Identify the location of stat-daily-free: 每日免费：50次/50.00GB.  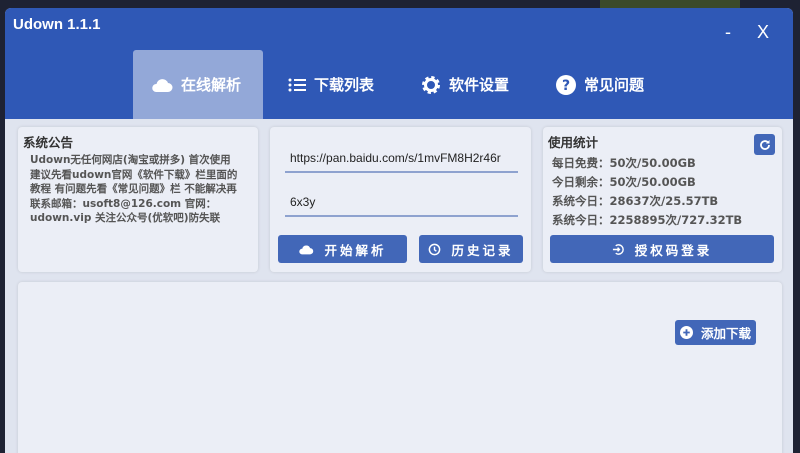
(624, 163).